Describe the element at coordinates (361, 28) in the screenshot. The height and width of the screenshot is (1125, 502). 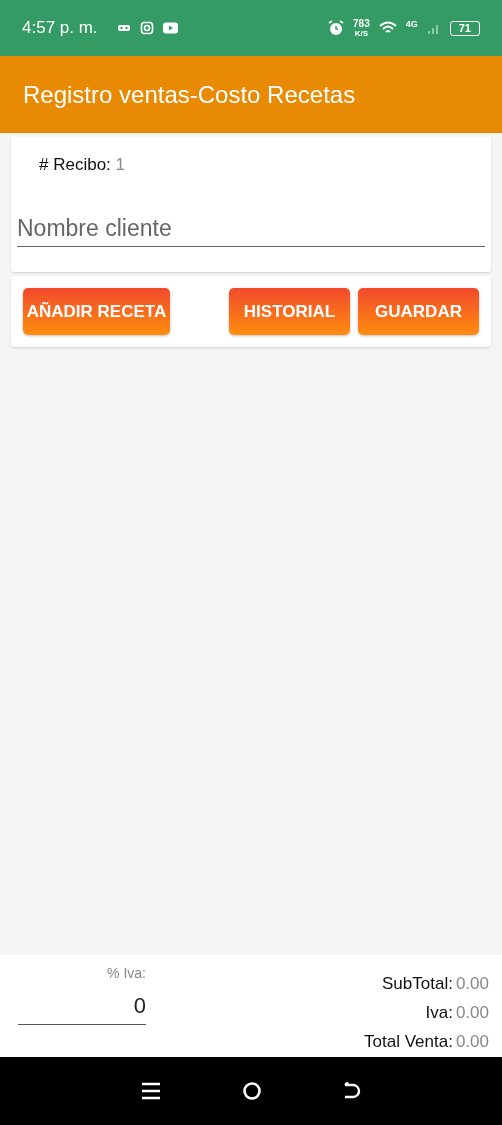
I see `network-speed: 783 K/S` at that location.